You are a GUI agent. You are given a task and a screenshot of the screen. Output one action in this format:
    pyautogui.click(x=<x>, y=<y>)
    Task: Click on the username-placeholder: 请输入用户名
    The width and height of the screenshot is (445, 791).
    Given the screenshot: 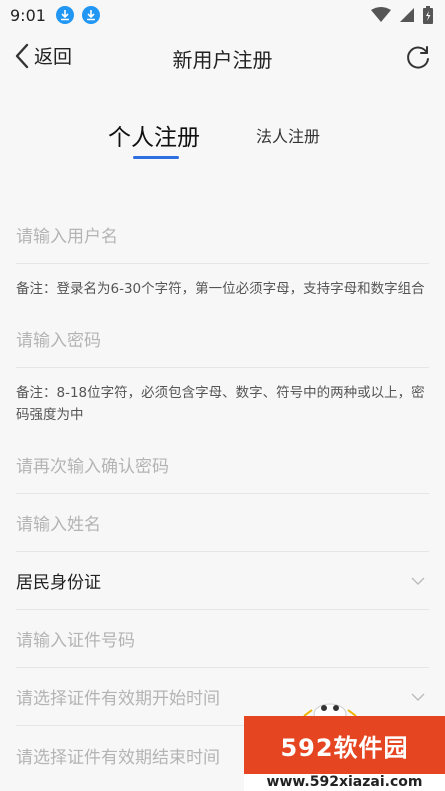 What is the action you would take?
    pyautogui.click(x=67, y=237)
    